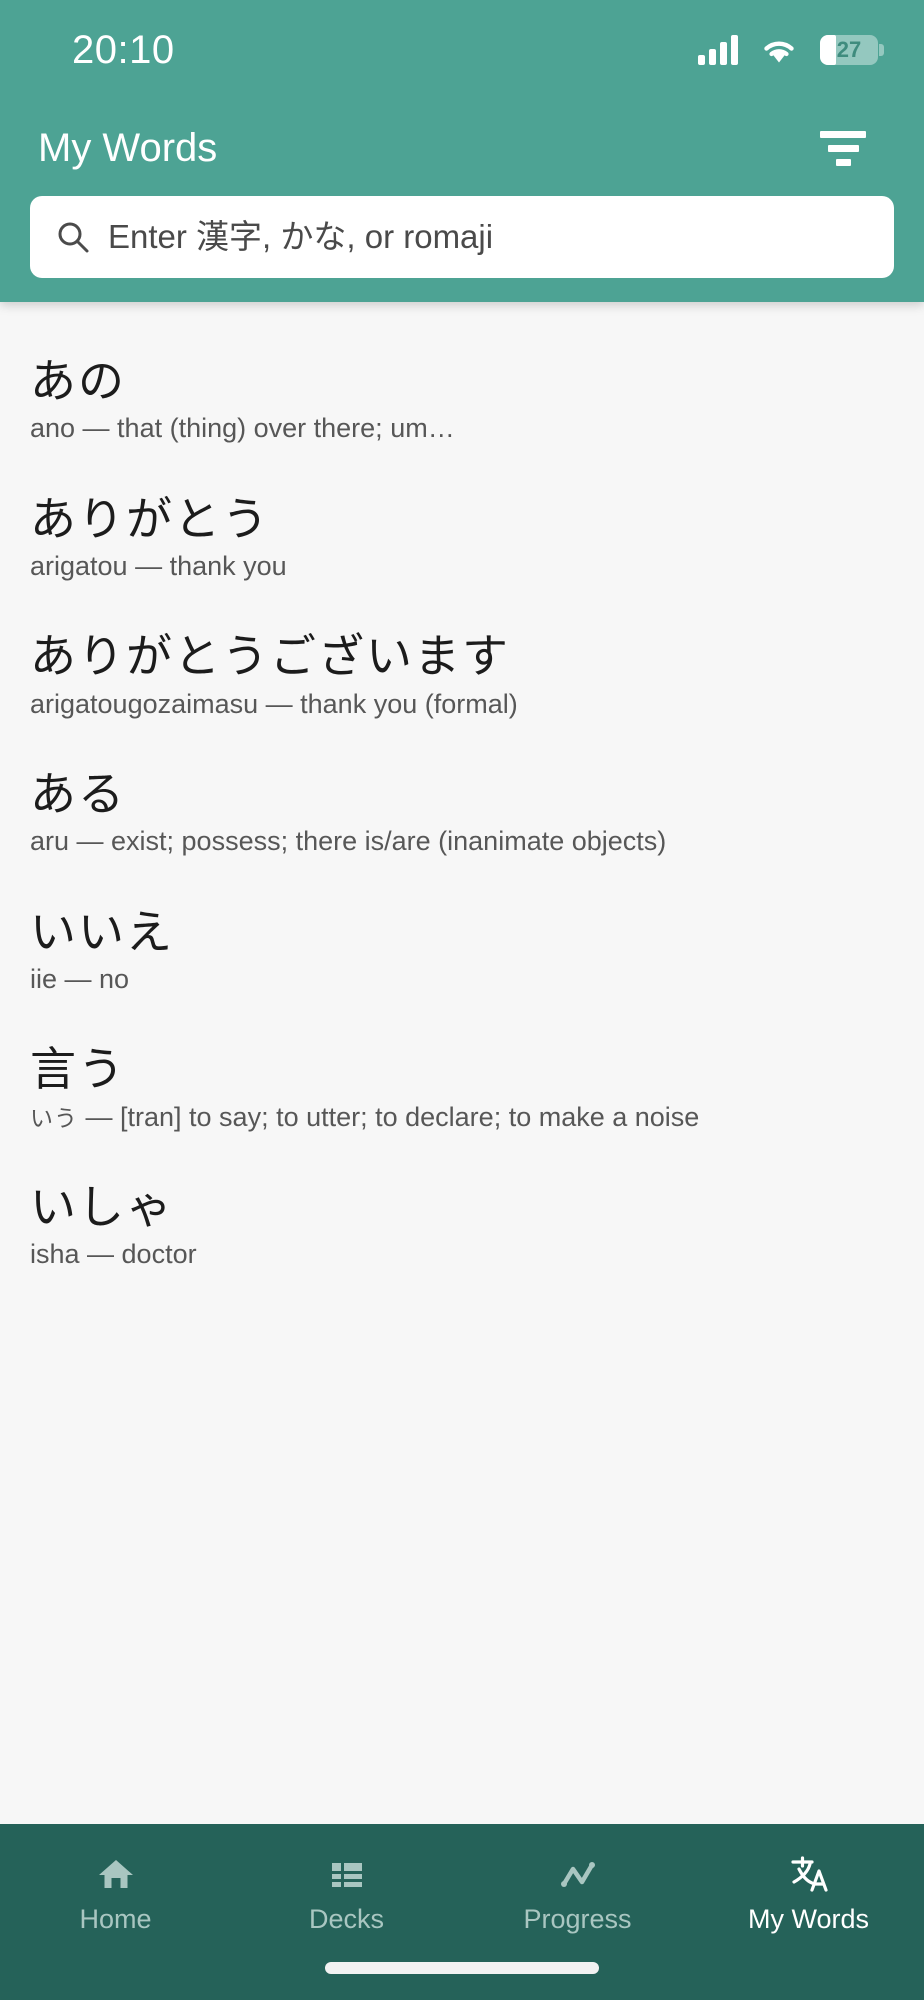 The height and width of the screenshot is (2000, 924). What do you see at coordinates (808, 1919) in the screenshot?
I see `nav-label: My Words` at bounding box center [808, 1919].